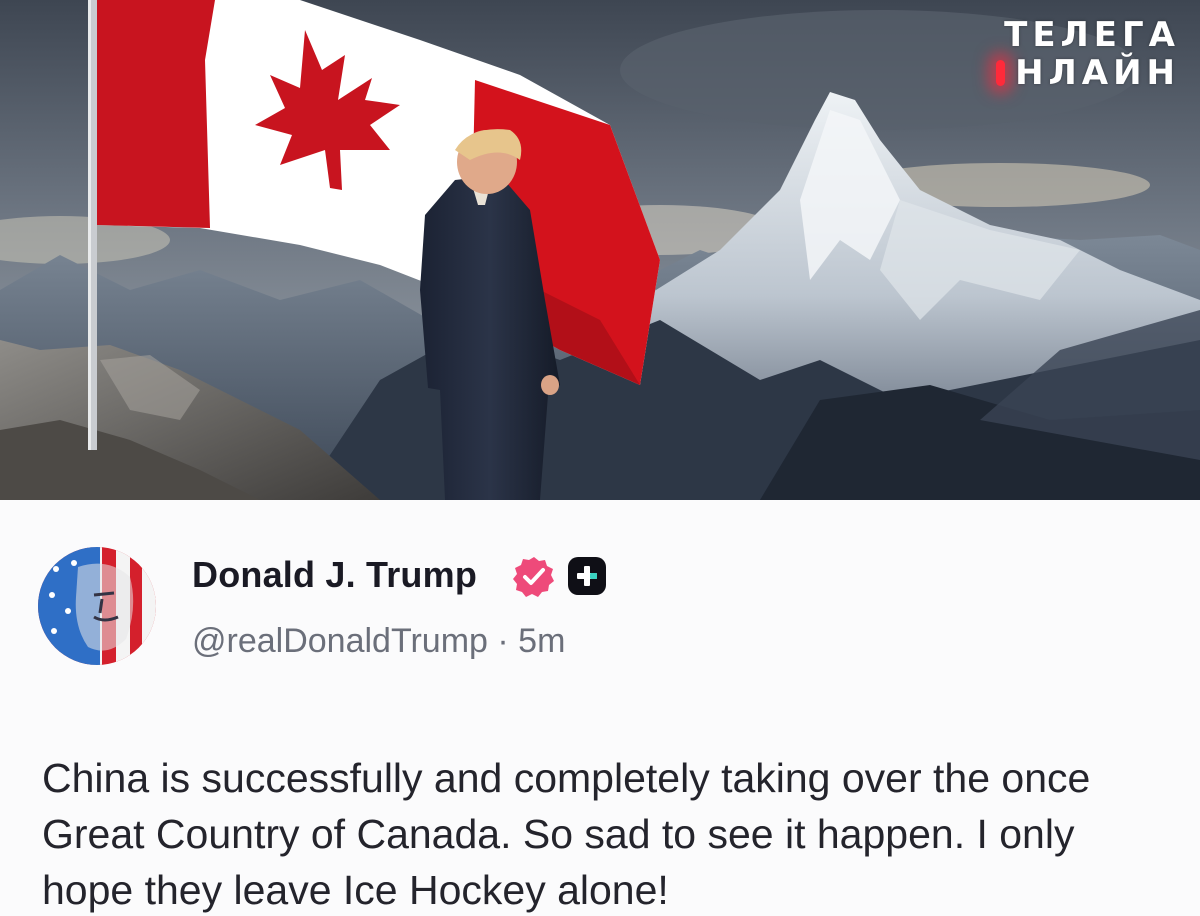  I want to click on telega-online-watermark: ТЕЛЕГА НЛАЙН, so click(1088, 54).